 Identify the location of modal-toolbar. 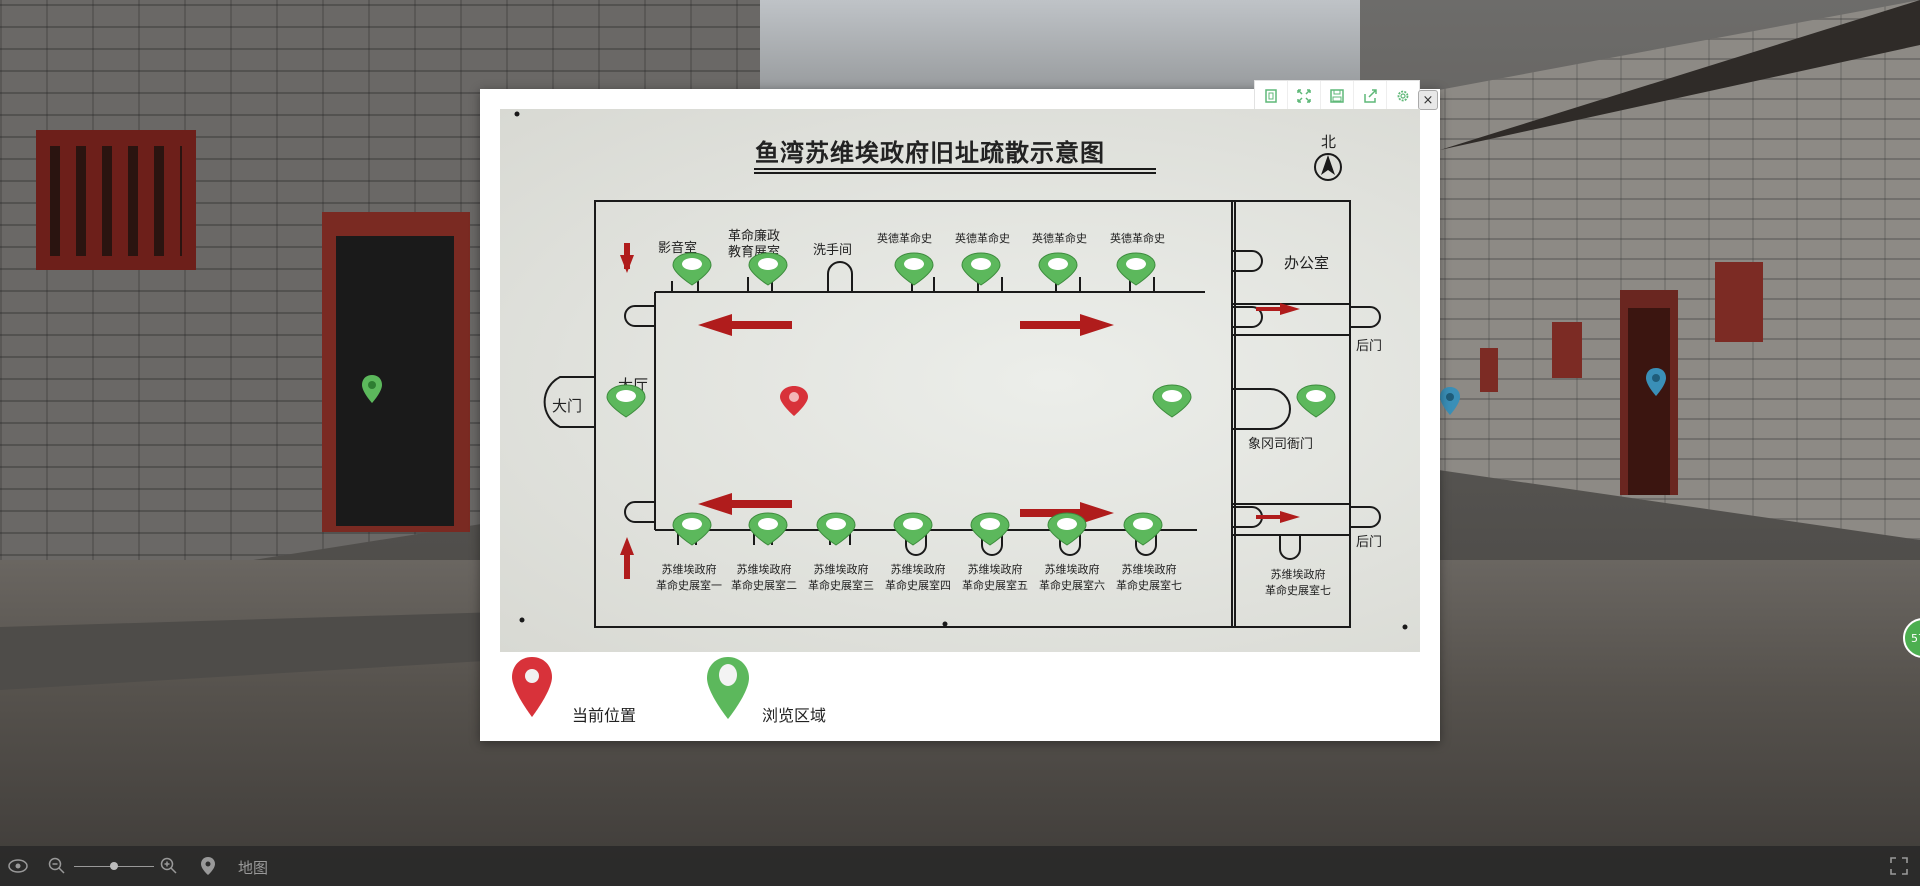
(1337, 96).